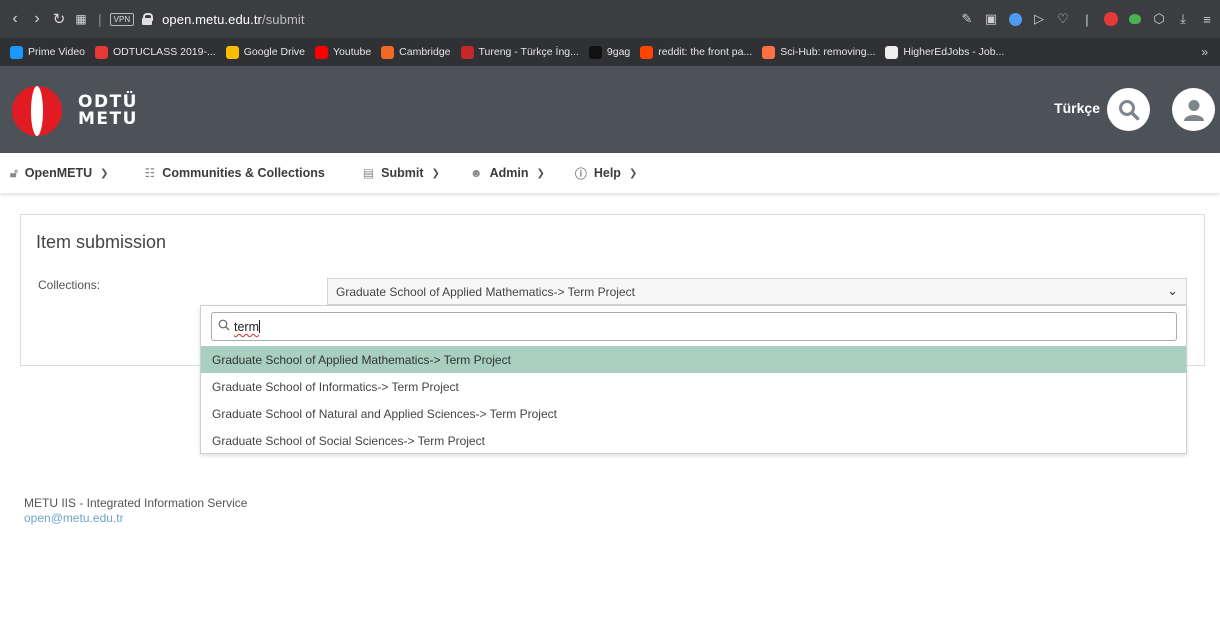 The width and height of the screenshot is (1220, 635). I want to click on bookmark-item: Prime Video, so click(48, 52).